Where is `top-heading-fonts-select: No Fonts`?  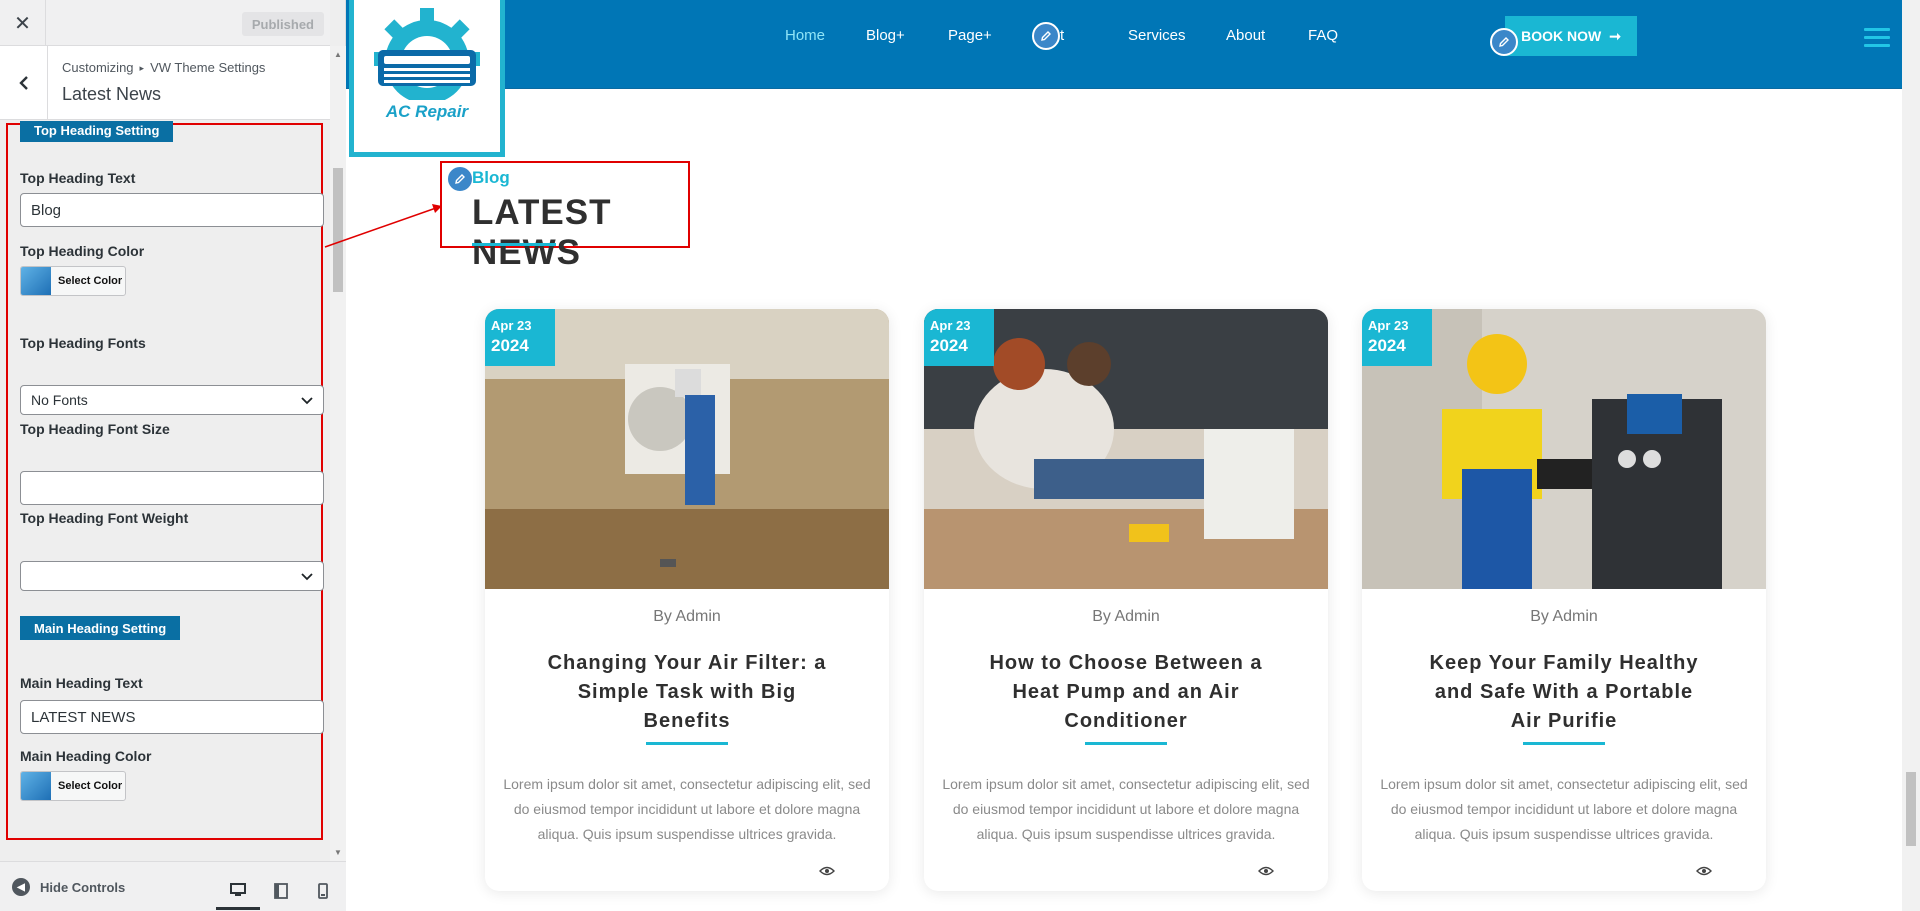 top-heading-fonts-select: No Fonts is located at coordinates (172, 400).